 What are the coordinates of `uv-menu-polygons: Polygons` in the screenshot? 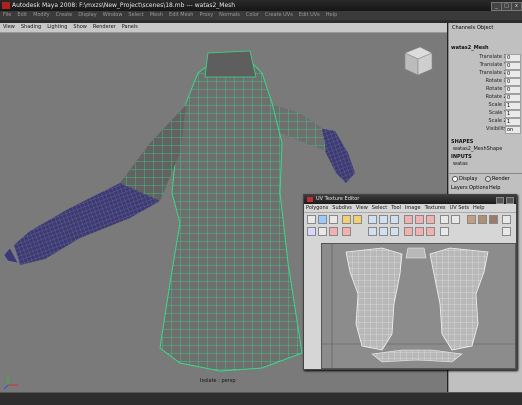 It's located at (317, 208).